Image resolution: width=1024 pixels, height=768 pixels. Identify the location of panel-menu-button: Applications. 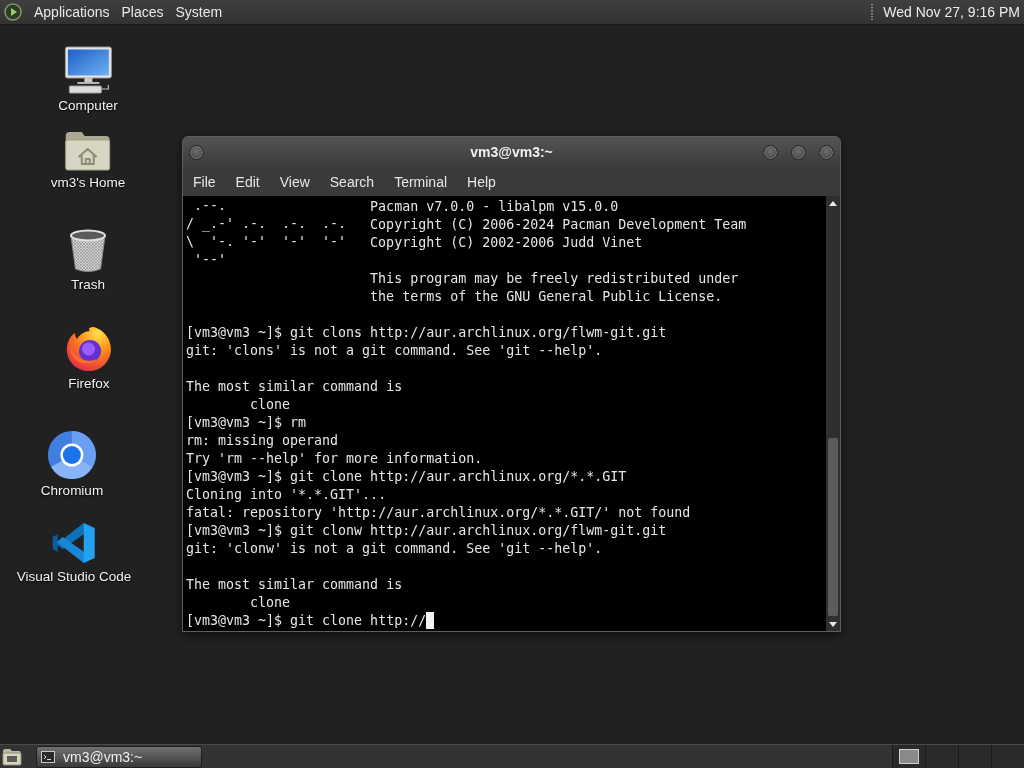
(72, 12).